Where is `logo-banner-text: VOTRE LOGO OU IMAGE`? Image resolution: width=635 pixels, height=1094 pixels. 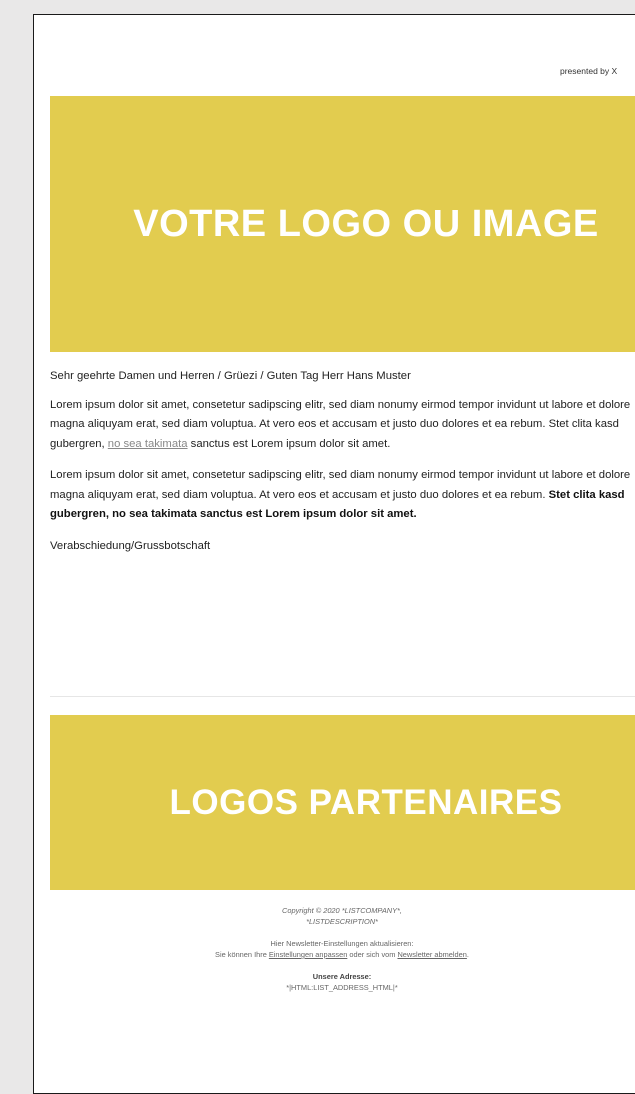 logo-banner-text: VOTRE LOGO OU IMAGE is located at coordinates (366, 223).